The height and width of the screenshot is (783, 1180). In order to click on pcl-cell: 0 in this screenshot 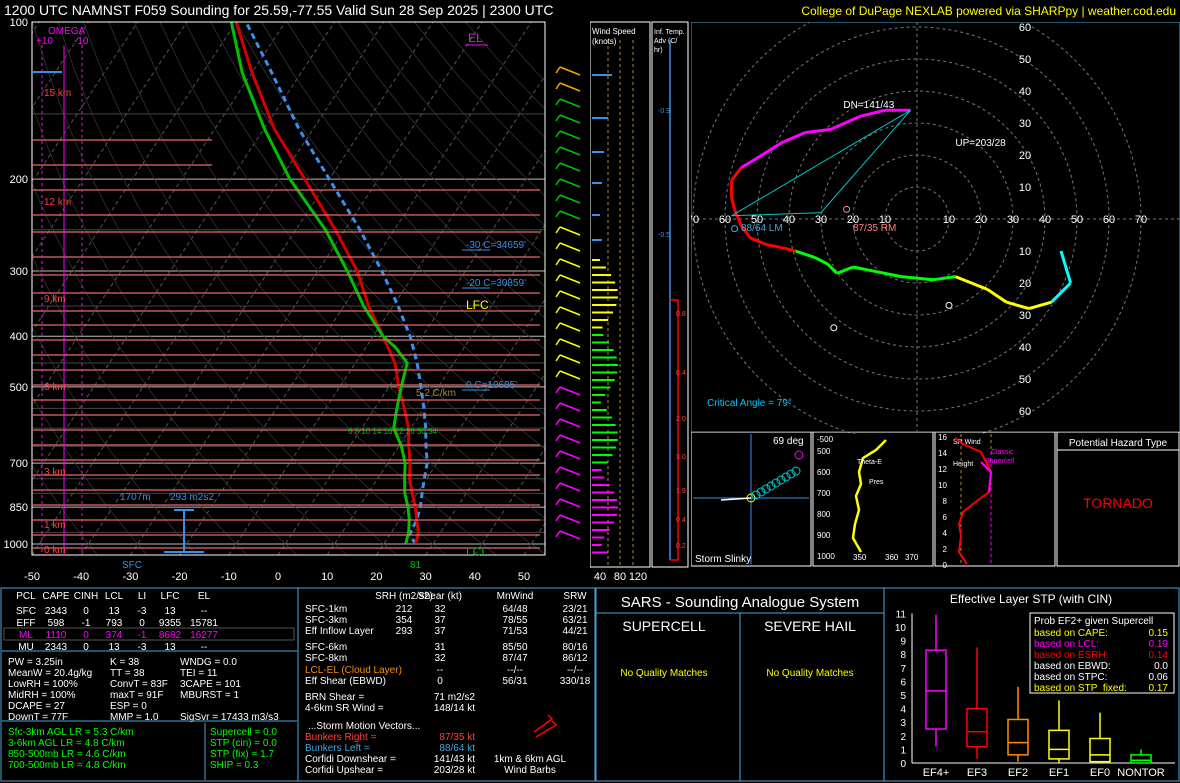, I will do `click(86, 635)`.